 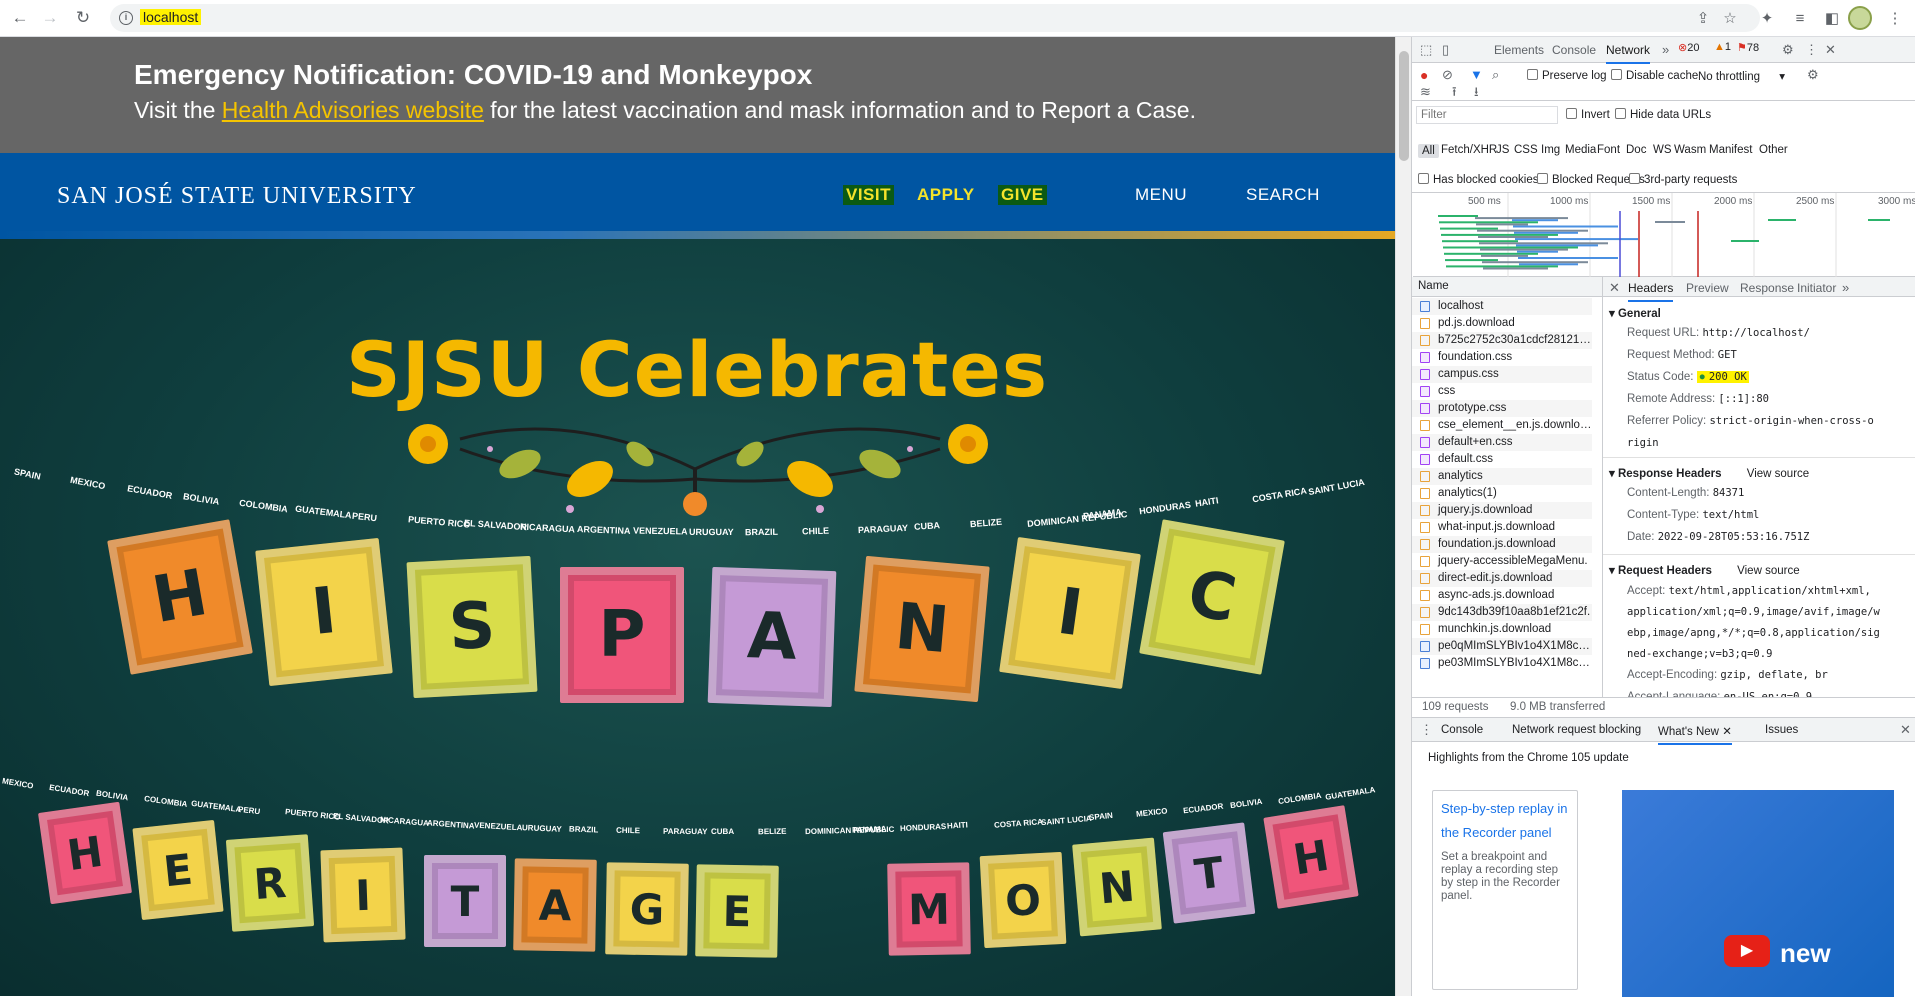 I want to click on drawer-tab-request-blocking: Network request blocking, so click(x=1576, y=730).